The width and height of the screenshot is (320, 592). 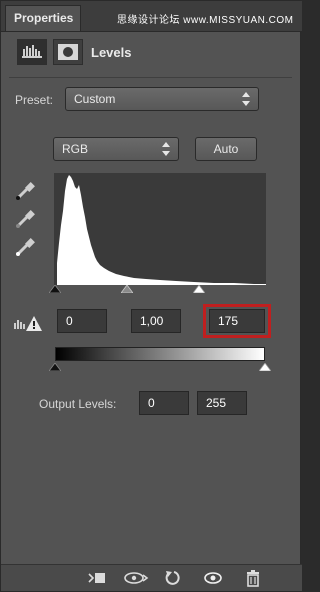 What do you see at coordinates (173, 578) in the screenshot?
I see `reset-icon` at bounding box center [173, 578].